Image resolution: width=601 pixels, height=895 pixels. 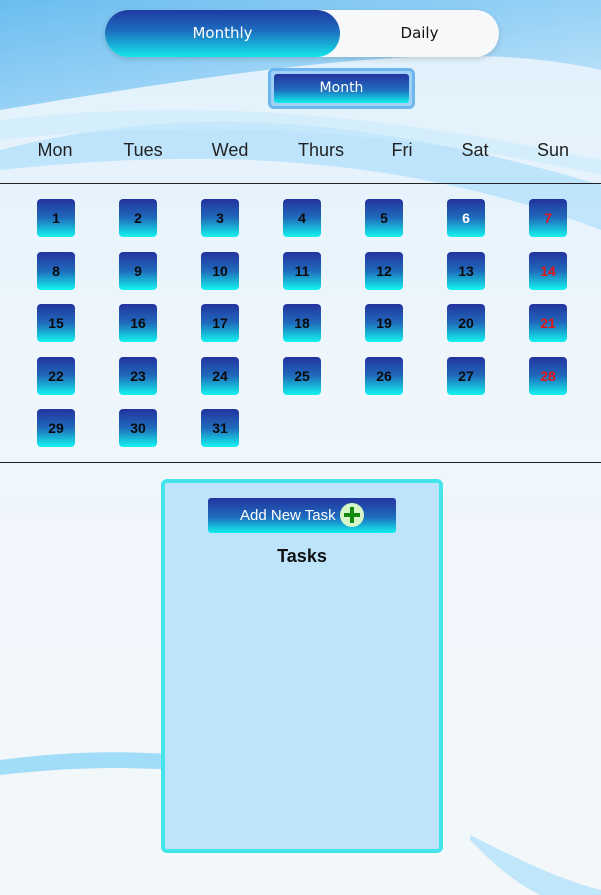 I want to click on calendar-day: 20, so click(x=466, y=323).